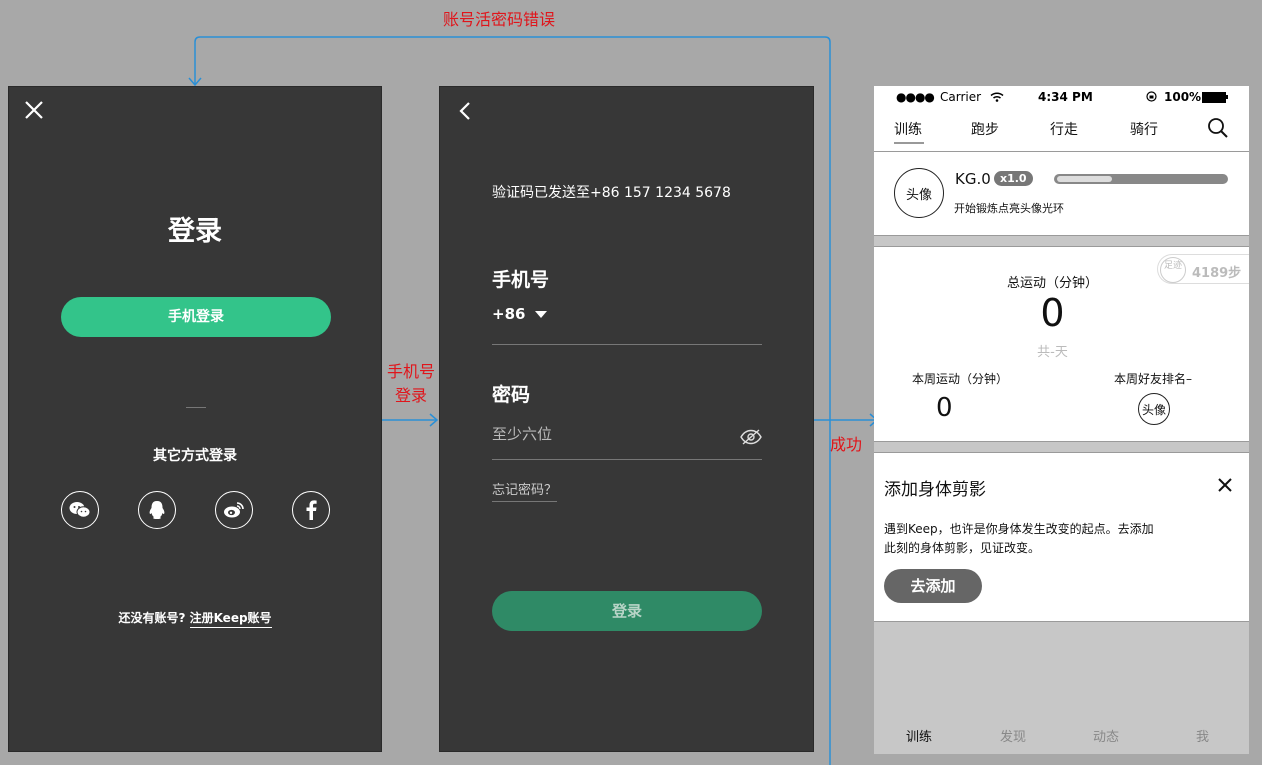 This screenshot has width=1262, height=765. Describe the element at coordinates (1154, 409) in the screenshot. I see `friend-avatar: 头像` at that location.